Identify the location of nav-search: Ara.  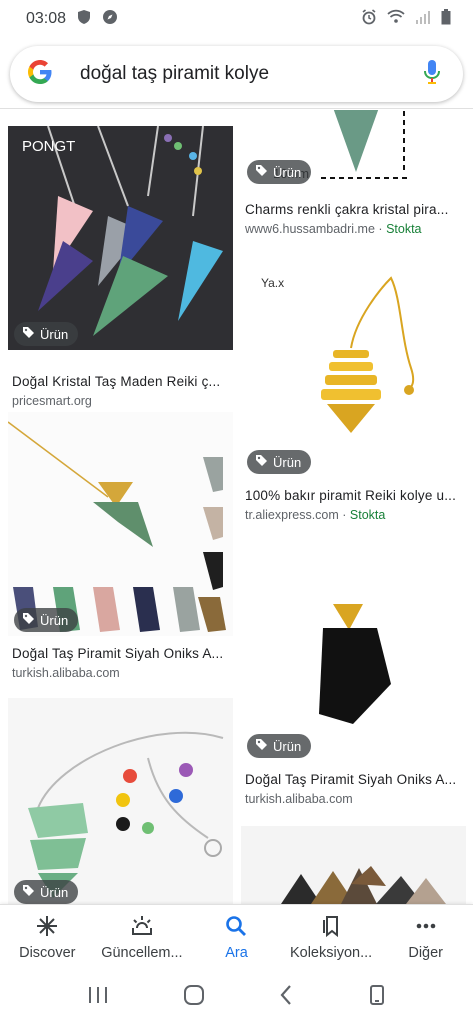
(236, 937).